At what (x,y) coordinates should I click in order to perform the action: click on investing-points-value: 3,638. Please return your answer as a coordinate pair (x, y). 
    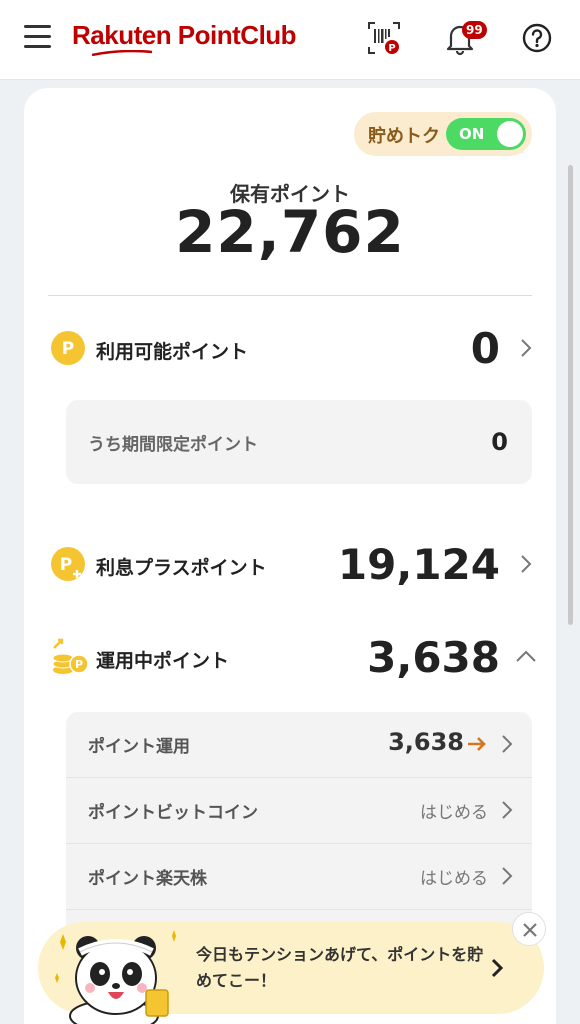
    Looking at the image, I should click on (433, 657).